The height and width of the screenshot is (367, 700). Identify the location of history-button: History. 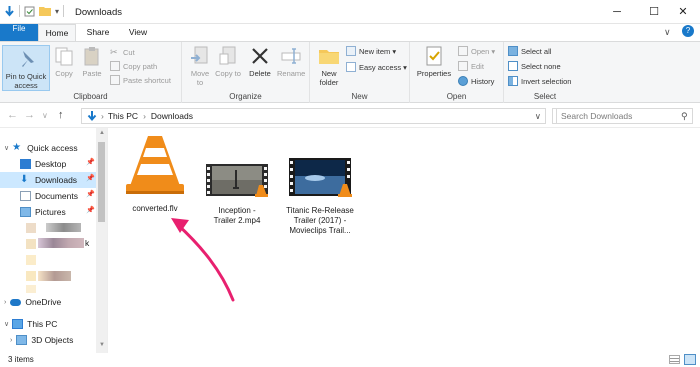
(476, 81).